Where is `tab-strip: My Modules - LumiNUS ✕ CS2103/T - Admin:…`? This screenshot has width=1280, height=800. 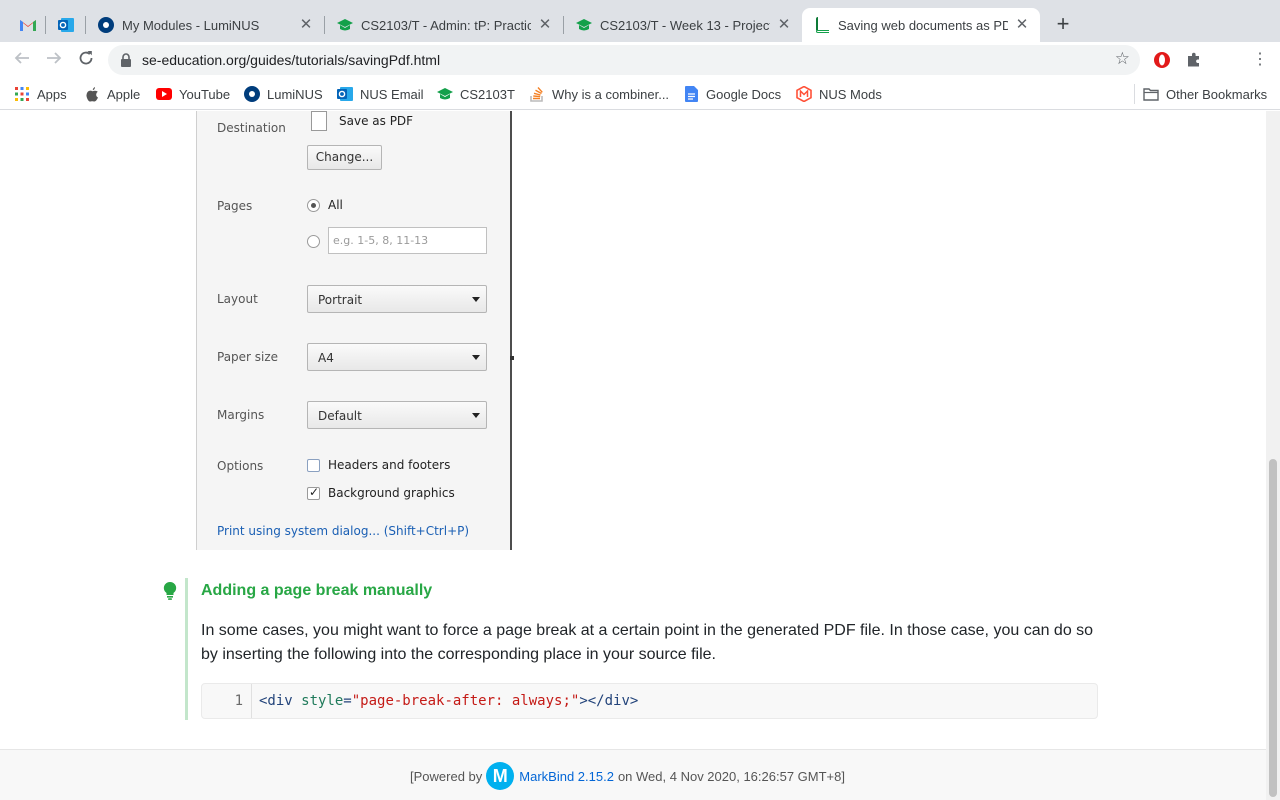 tab-strip: My Modules - LumiNUS ✕ CS2103/T - Admin:… is located at coordinates (640, 21).